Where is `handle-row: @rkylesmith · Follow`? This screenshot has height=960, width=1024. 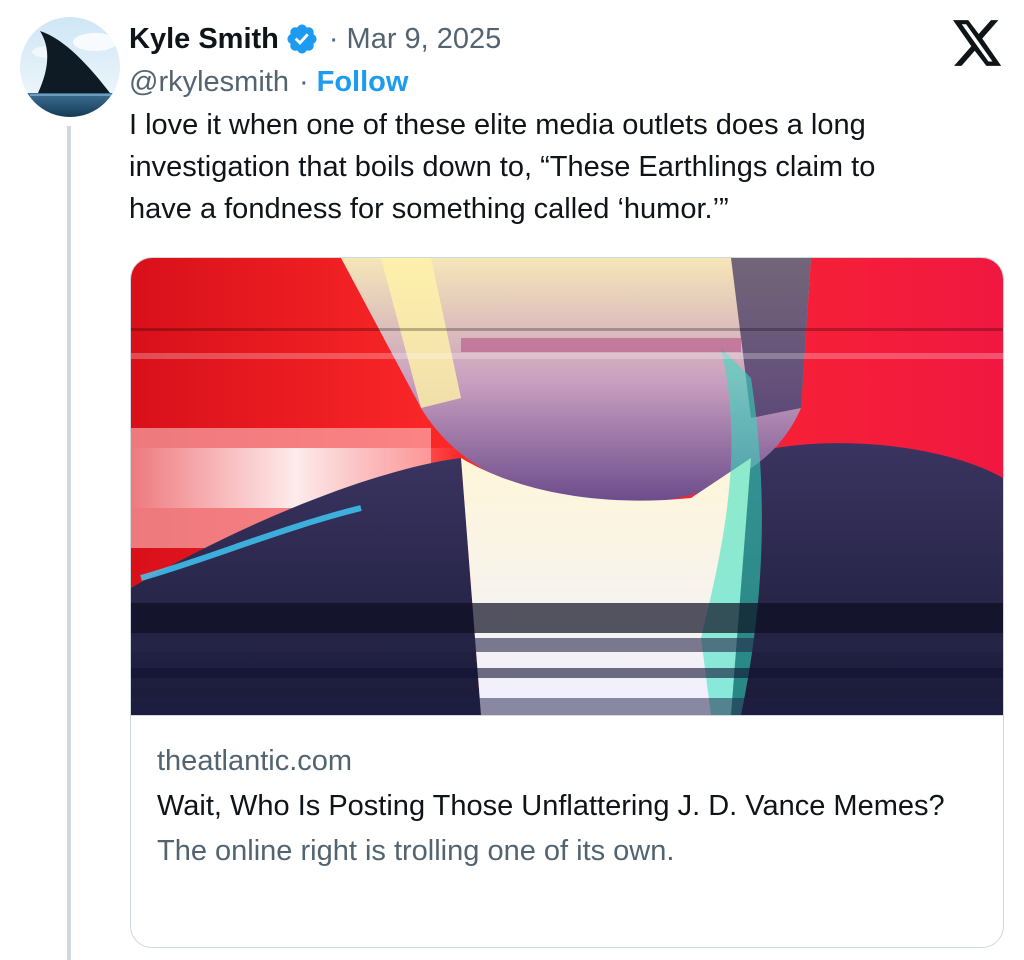 handle-row: @rkylesmith · Follow is located at coordinates (268, 82).